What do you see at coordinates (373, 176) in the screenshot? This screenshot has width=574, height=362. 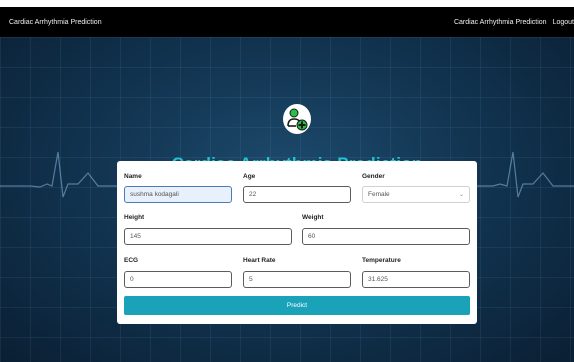 I see `gender-label: Gender` at bounding box center [373, 176].